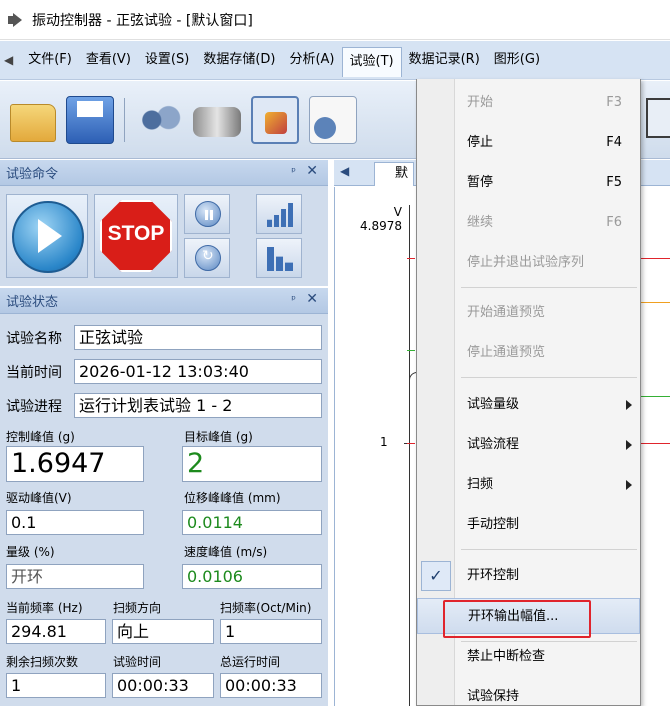 Image resolution: width=670 pixels, height=706 pixels. What do you see at coordinates (30, 552) in the screenshot?
I see `level-label: 量级 (%)` at bounding box center [30, 552].